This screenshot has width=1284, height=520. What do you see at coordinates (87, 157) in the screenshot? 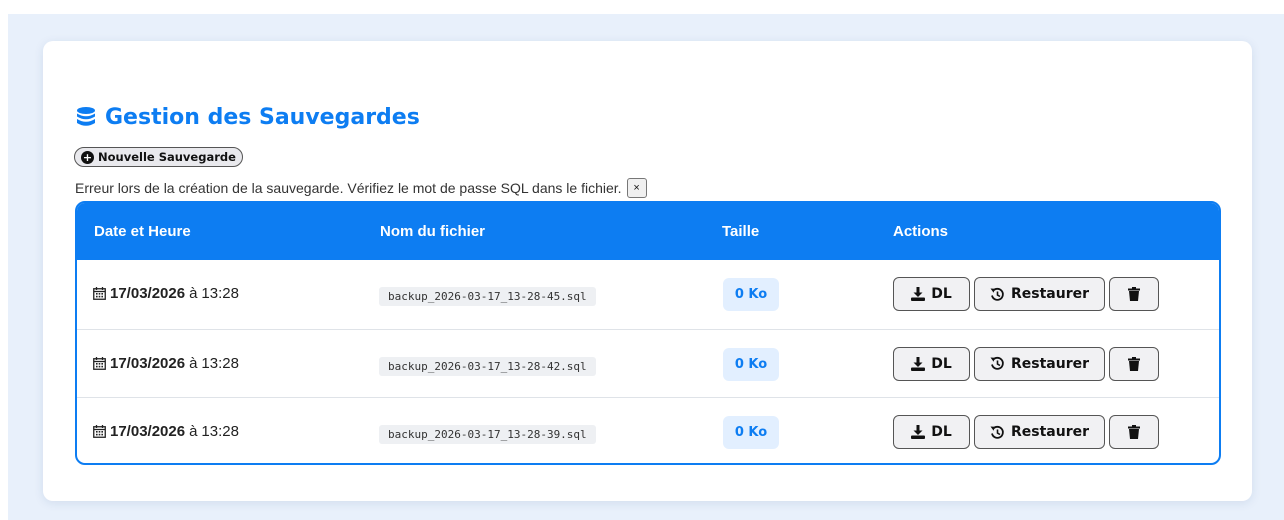
I see `plus-circle-icon: +` at bounding box center [87, 157].